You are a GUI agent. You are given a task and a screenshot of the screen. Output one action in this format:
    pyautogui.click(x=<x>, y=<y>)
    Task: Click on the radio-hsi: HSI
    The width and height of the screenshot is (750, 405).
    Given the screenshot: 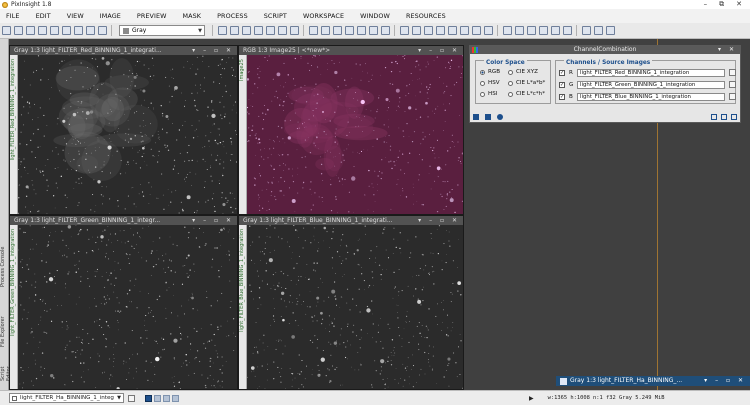 What is the action you would take?
    pyautogui.click(x=488, y=94)
    